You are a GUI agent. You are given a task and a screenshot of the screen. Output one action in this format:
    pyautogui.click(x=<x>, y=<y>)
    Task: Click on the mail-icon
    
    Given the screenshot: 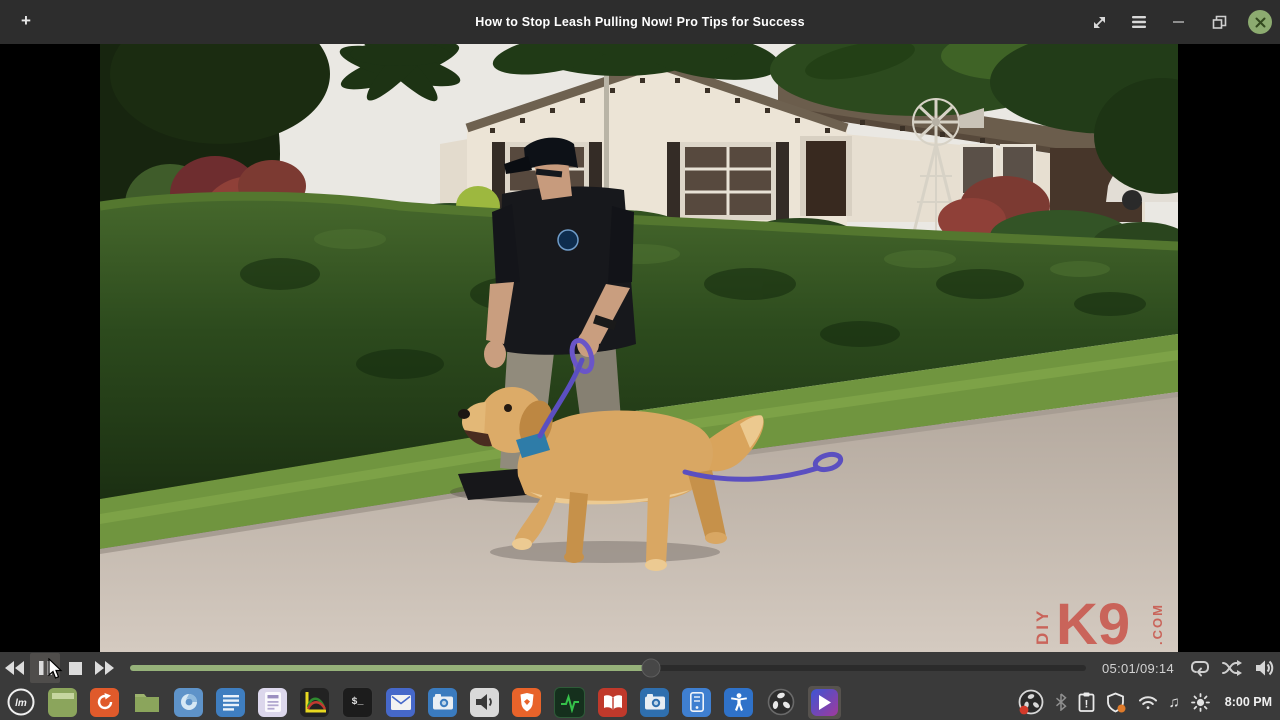 What is the action you would take?
    pyautogui.click(x=400, y=702)
    